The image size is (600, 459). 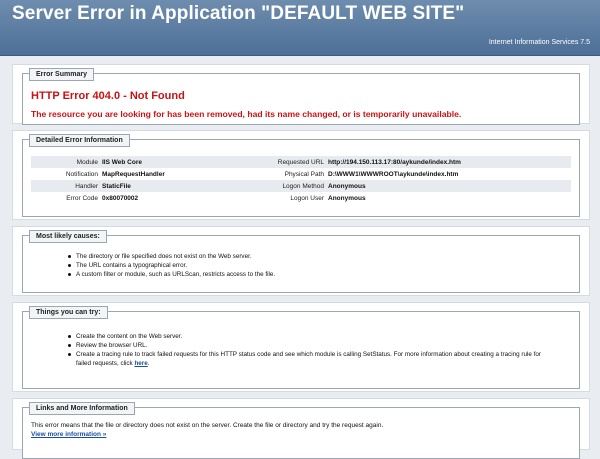 What do you see at coordinates (148, 363) in the screenshot?
I see `period-text: .` at bounding box center [148, 363].